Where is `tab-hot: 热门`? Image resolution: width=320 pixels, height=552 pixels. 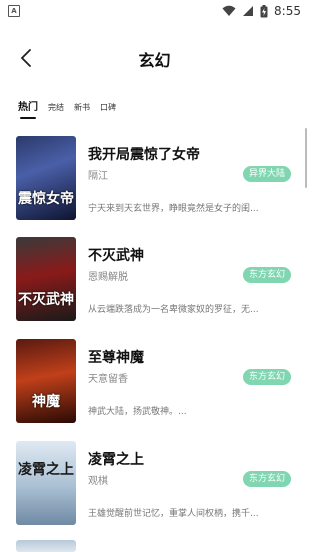
tab-hot: 热门 is located at coordinates (28, 108).